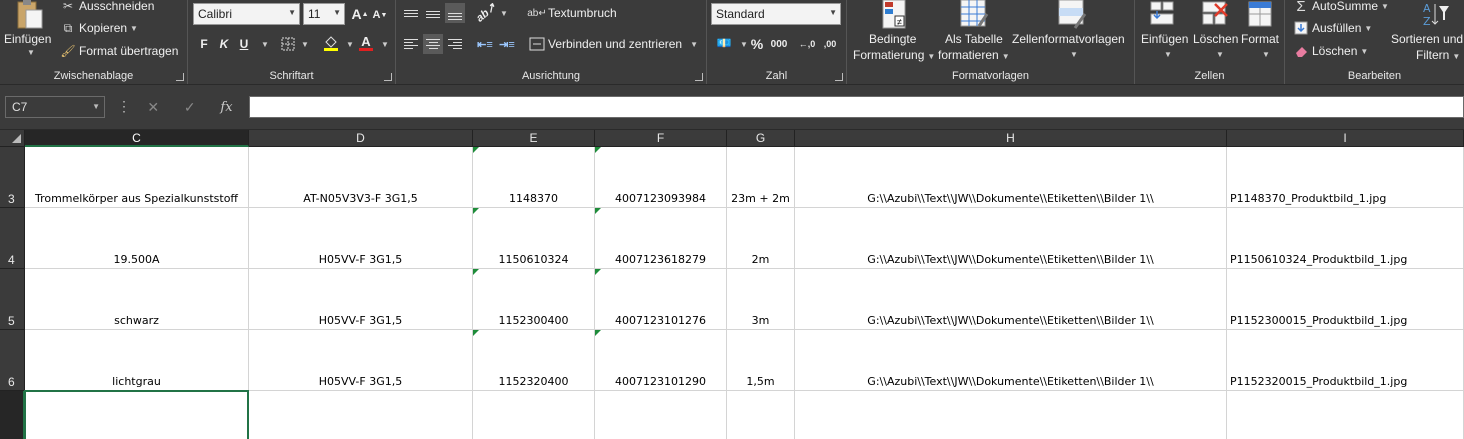  I want to click on cell-c: Trommelkörper aus Spezialkunststoff, so click(137, 177).